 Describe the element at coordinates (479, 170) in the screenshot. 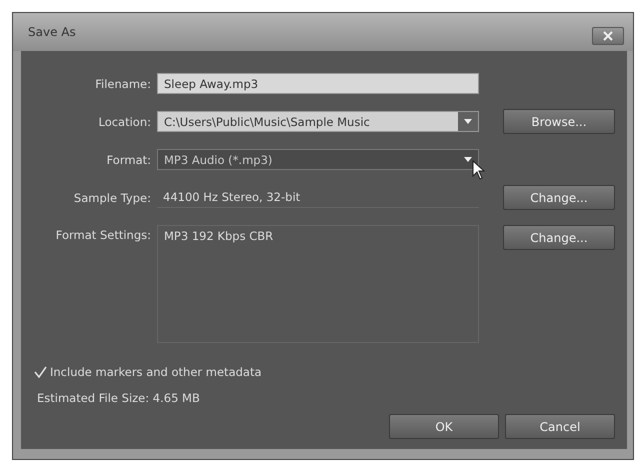

I see `mouse-pointer-icon` at that location.